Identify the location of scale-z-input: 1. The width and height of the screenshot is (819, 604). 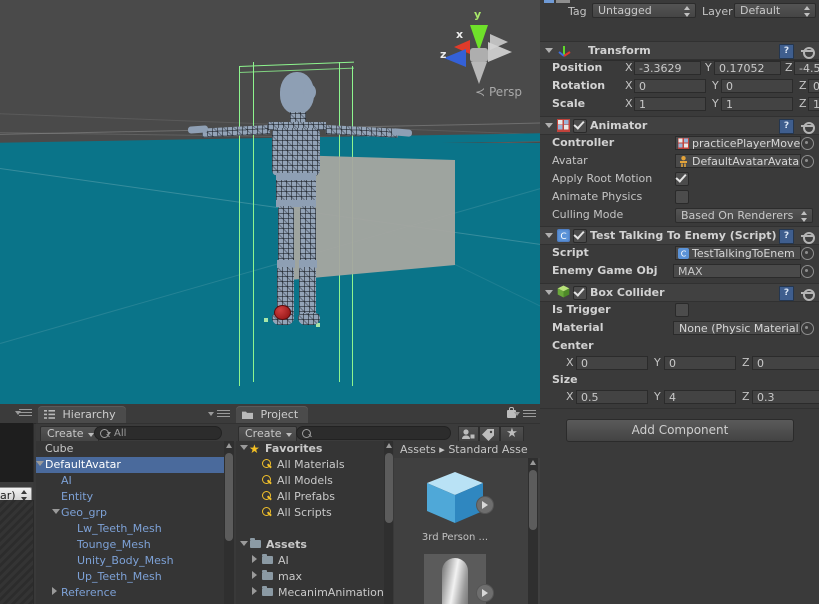
(813, 104).